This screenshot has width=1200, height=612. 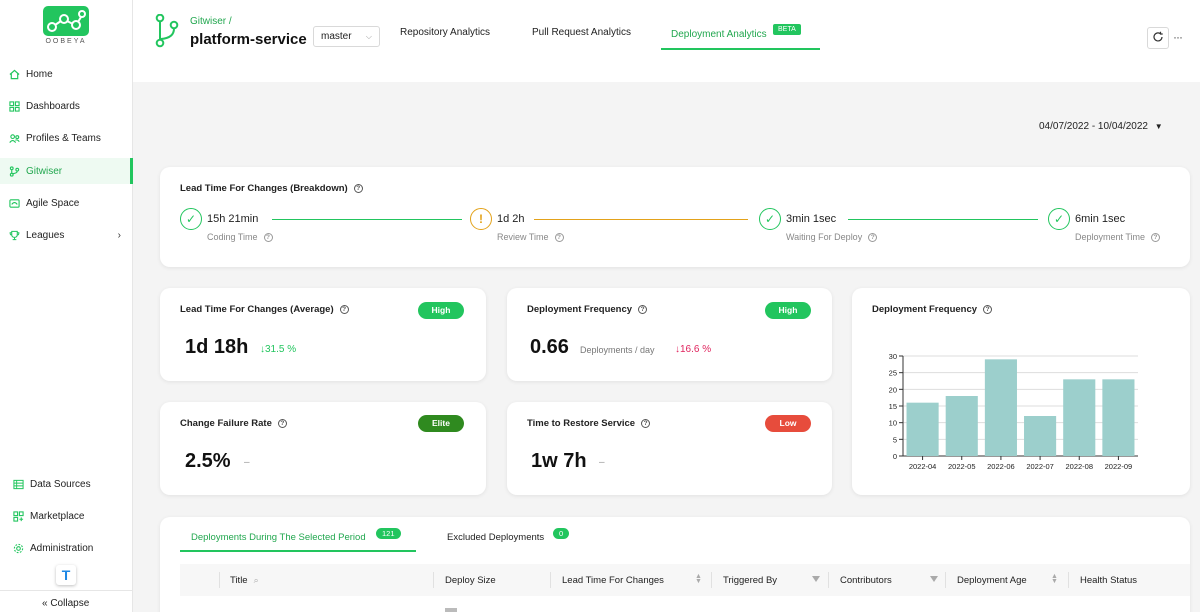 I want to click on branch-select: master ⌵, so click(x=346, y=36).